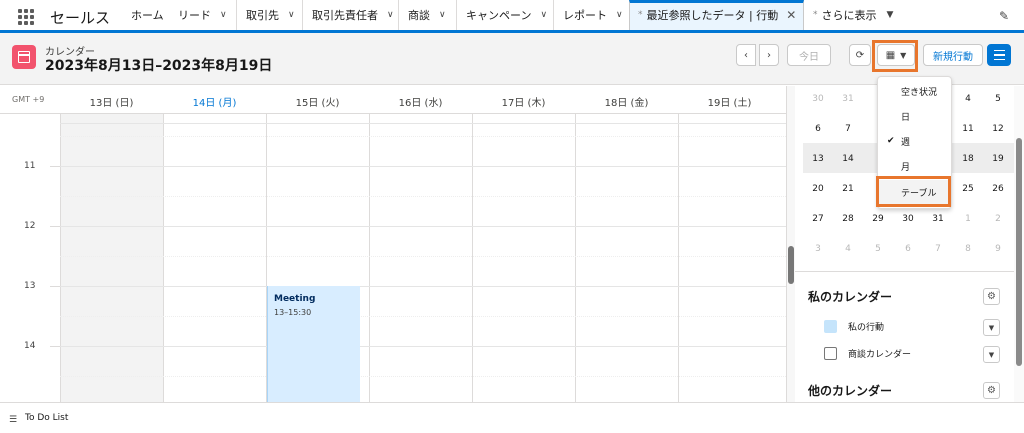 This screenshot has width=1024, height=433. Describe the element at coordinates (848, 100) in the screenshot. I see `mini-calendar-day: 31` at that location.